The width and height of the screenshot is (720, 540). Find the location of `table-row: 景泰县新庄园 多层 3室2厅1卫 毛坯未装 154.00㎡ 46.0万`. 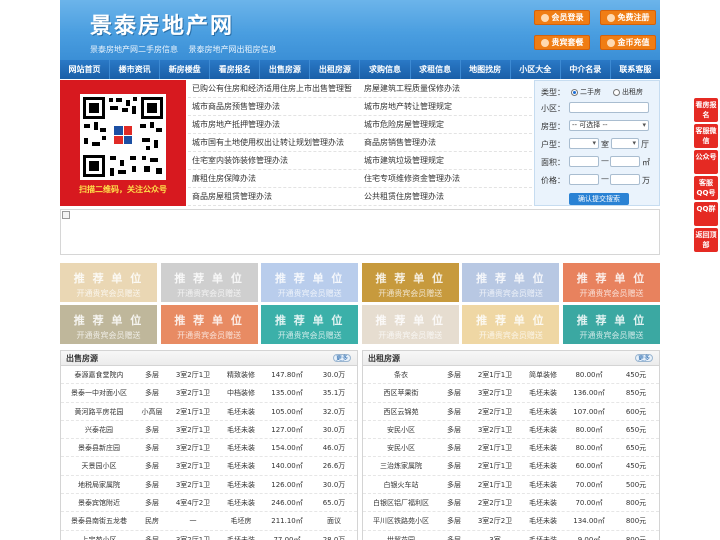

table-row: 景泰县新庄园 多层 3室2厅1卫 毛坯未装 154.00㎡ 46.0万 is located at coordinates (209, 448).